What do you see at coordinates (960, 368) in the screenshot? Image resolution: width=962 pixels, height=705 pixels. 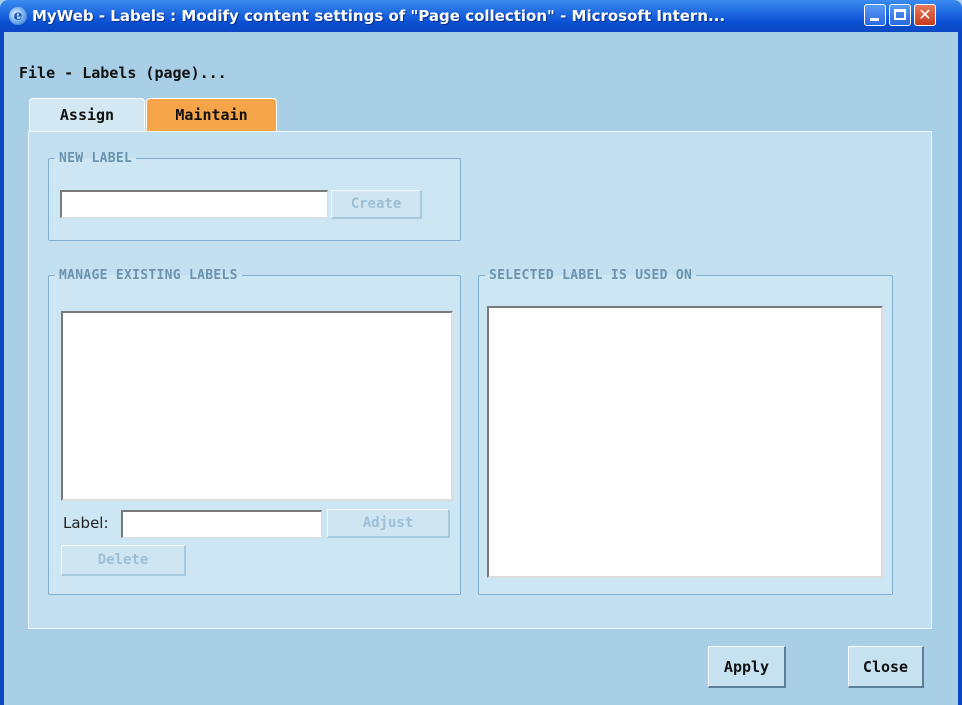 I see `window-frame-right` at bounding box center [960, 368].